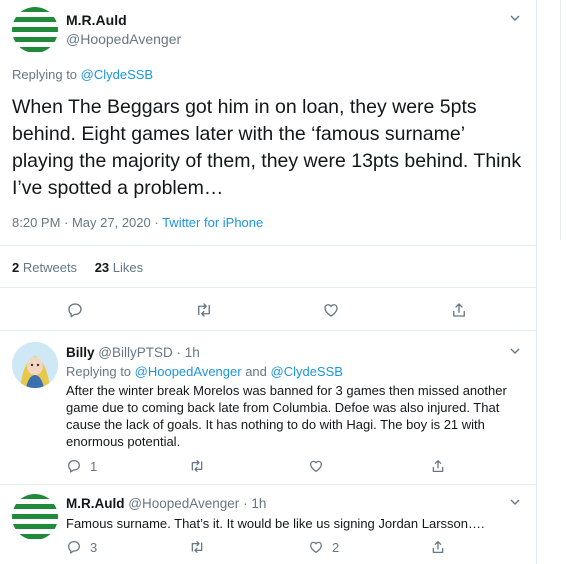 The width and height of the screenshot is (566, 564). What do you see at coordinates (128, 267) in the screenshot?
I see `likes-label: Likes` at bounding box center [128, 267].